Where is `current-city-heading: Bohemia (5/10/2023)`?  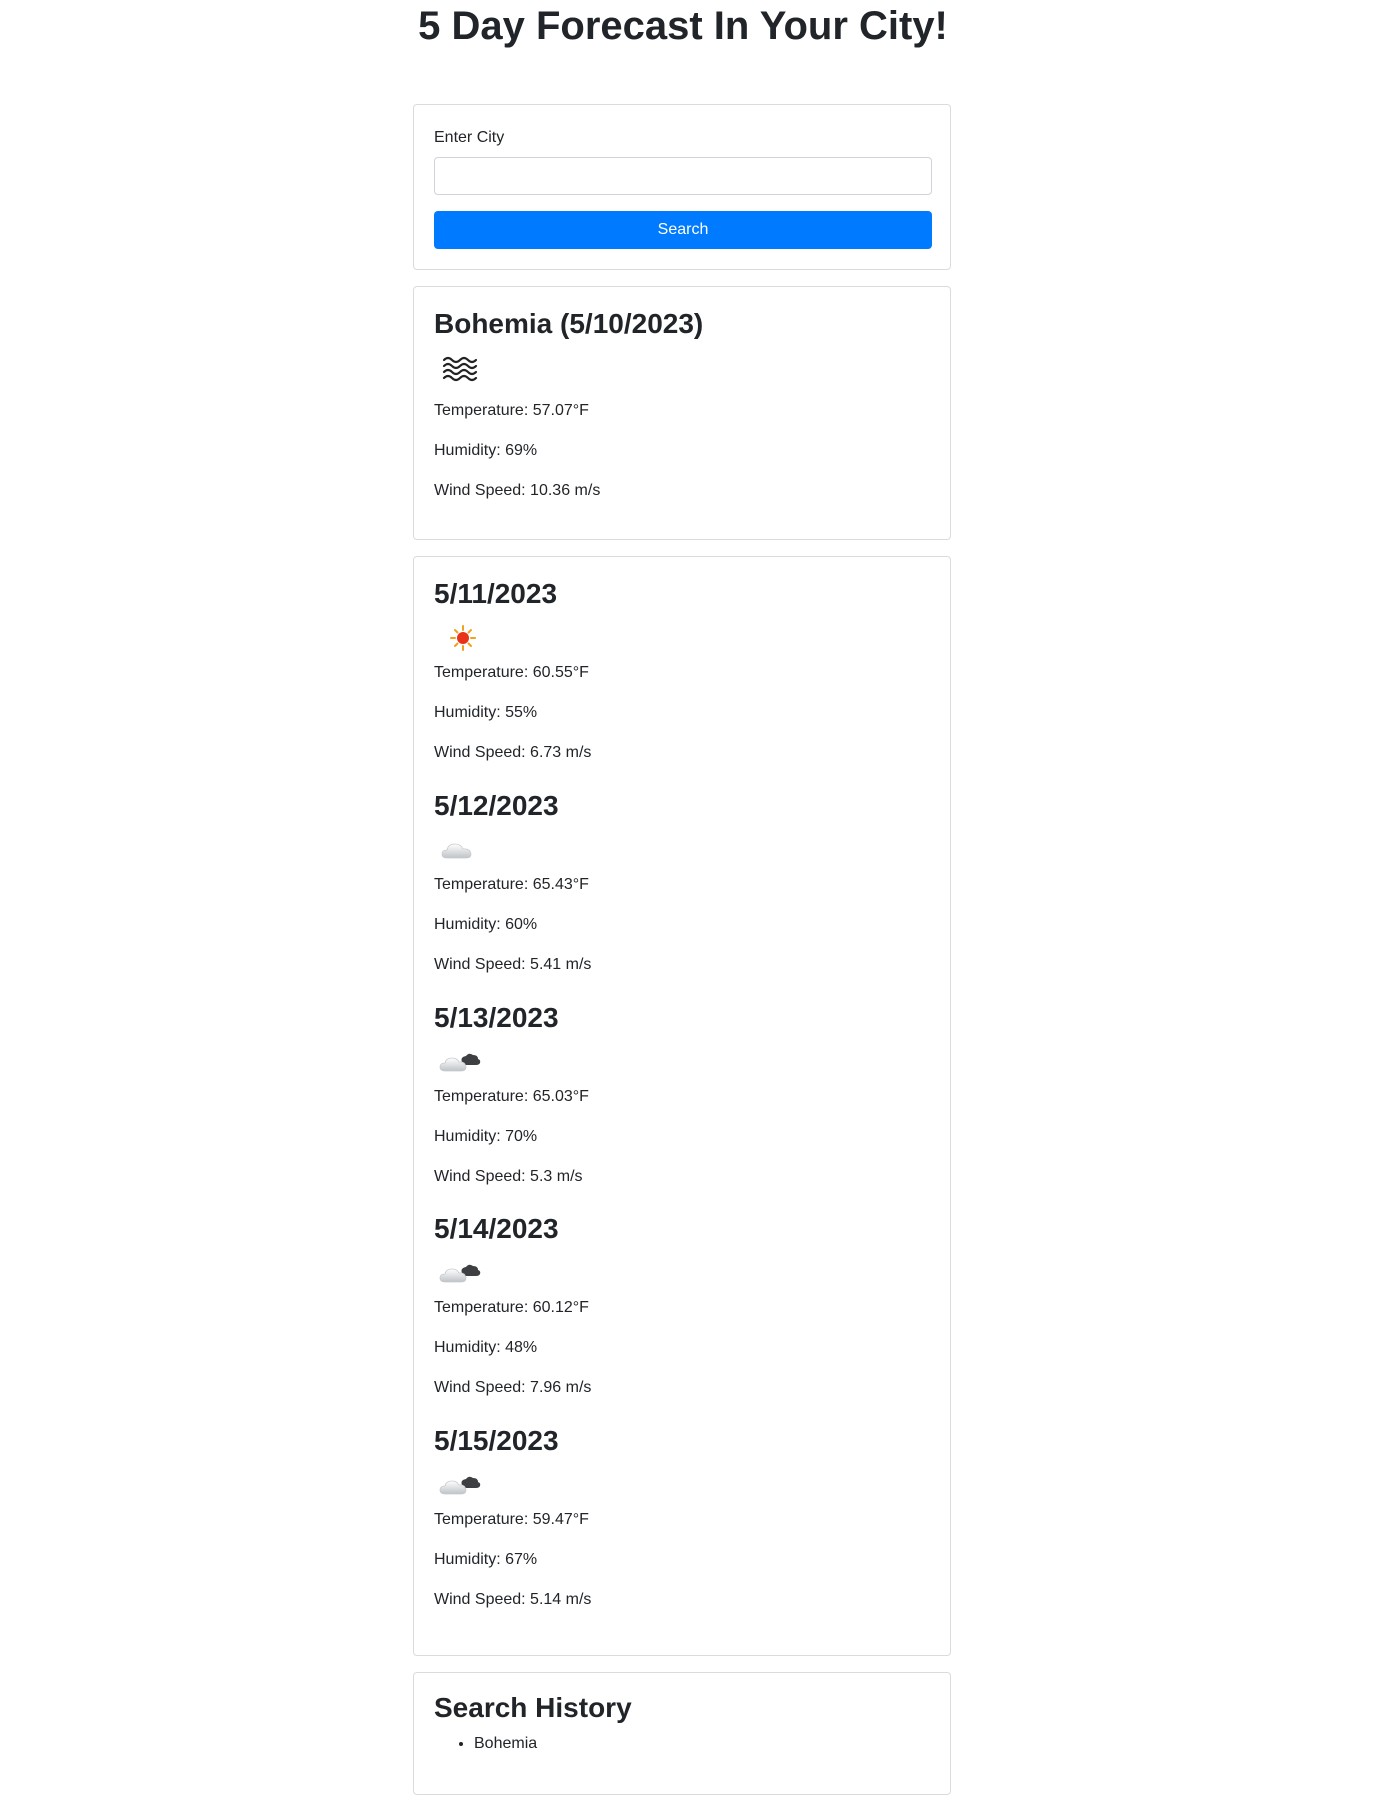 current-city-heading: Bohemia (5/10/2023) is located at coordinates (569, 323).